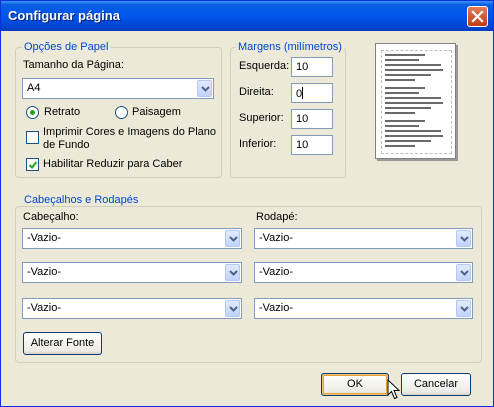 This screenshot has height=407, width=494. I want to click on close-button, so click(477, 16).